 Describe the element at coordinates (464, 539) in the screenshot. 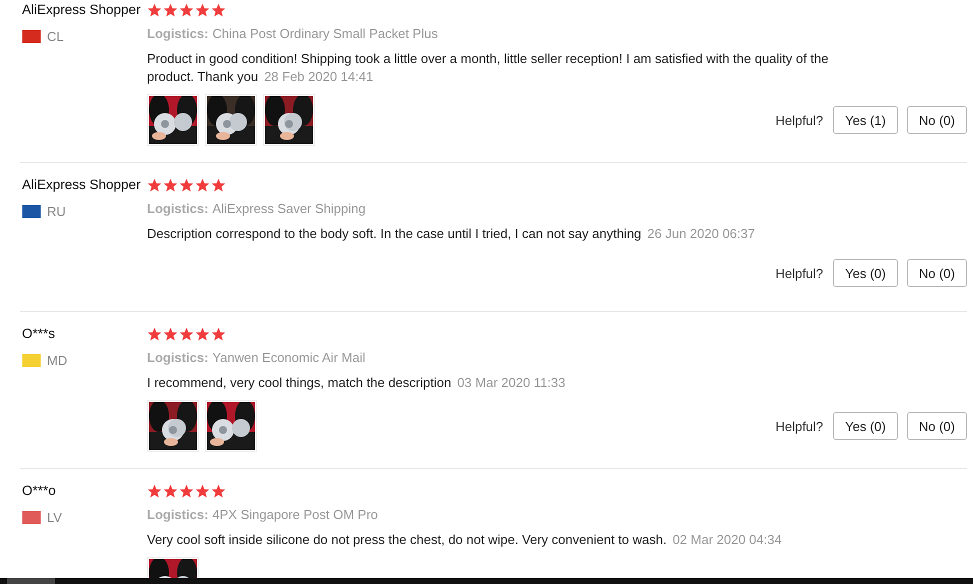

I see `review-text: Very cool soft inside silicone do not press the chest, do not wipe. Very convenient to wash. 02 Mar 2020 04:34` at that location.